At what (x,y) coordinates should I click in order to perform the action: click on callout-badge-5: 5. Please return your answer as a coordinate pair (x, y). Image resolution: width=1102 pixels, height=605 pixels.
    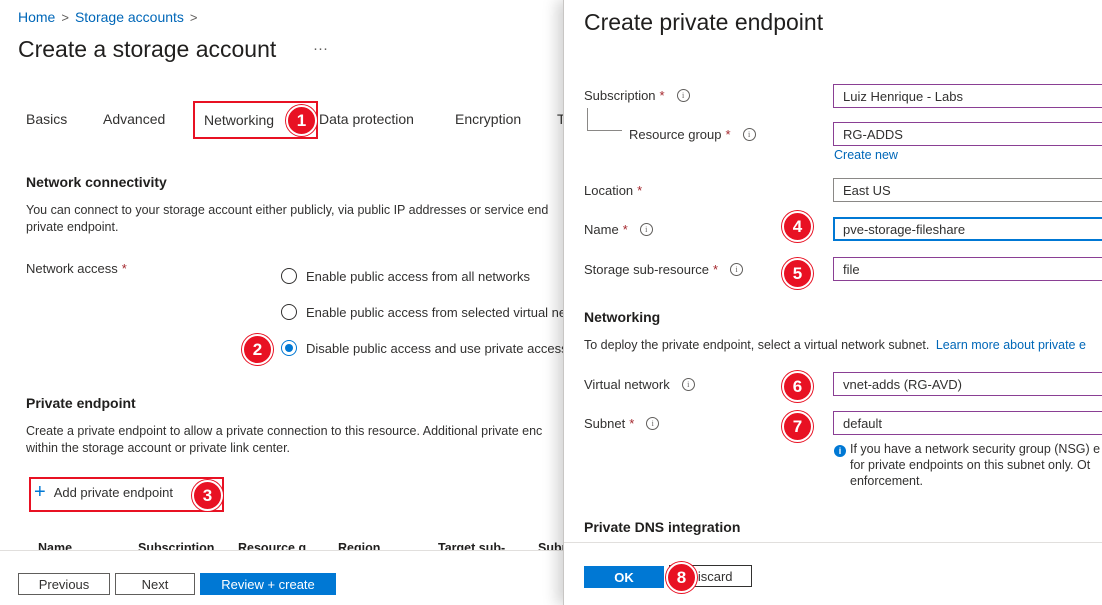
    Looking at the image, I should click on (797, 273).